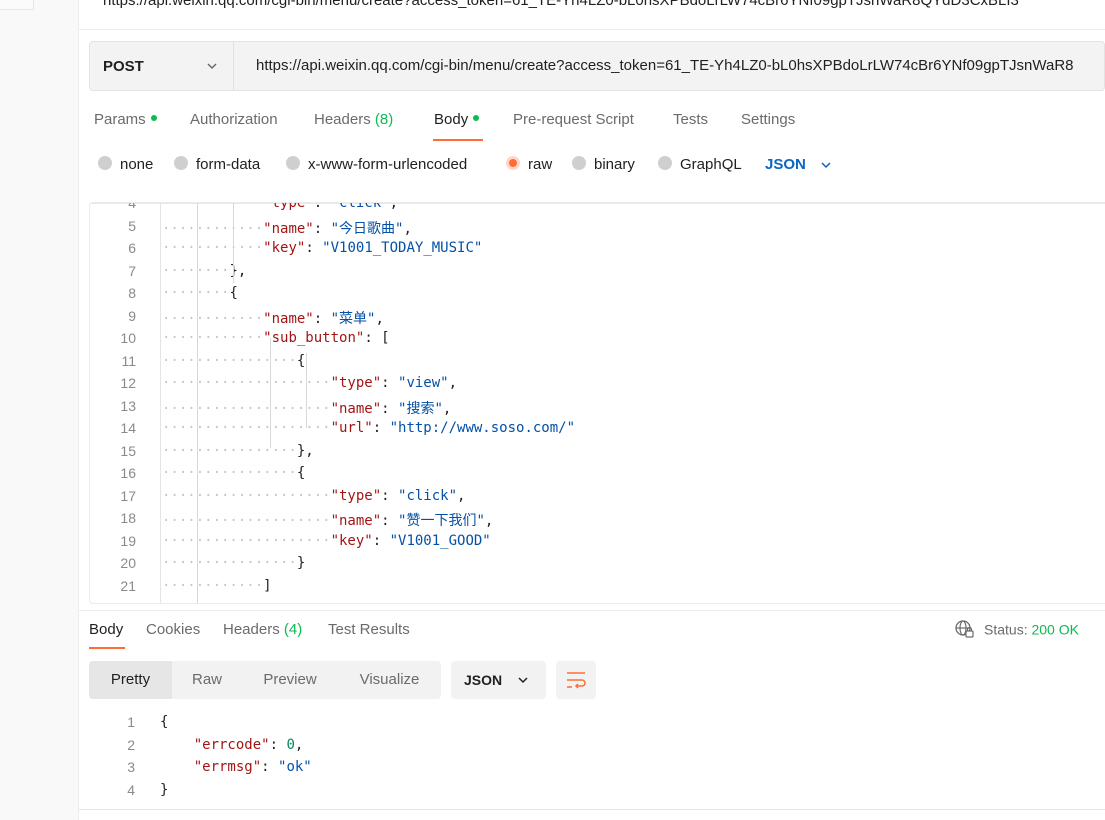 The image size is (1105, 820). I want to click on code-text: ····················"type": "click",, so click(313, 496).